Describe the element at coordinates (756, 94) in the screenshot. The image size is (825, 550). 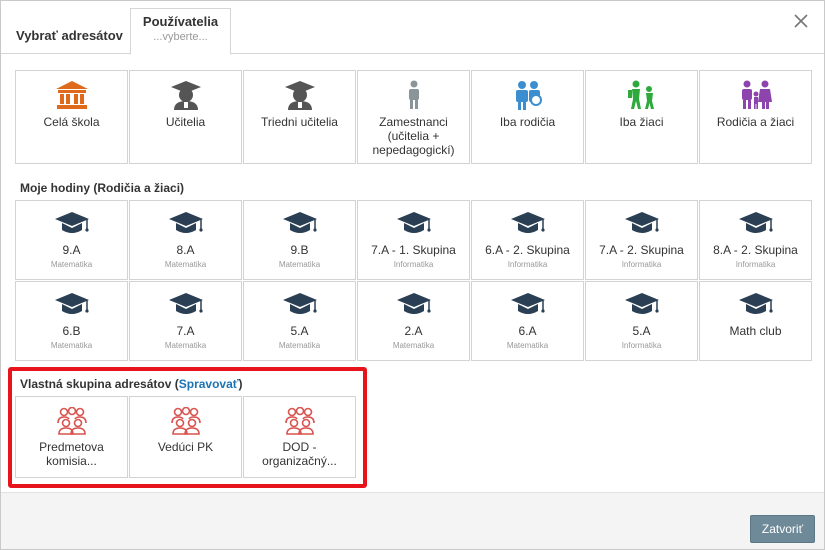
I see `family-icon` at that location.